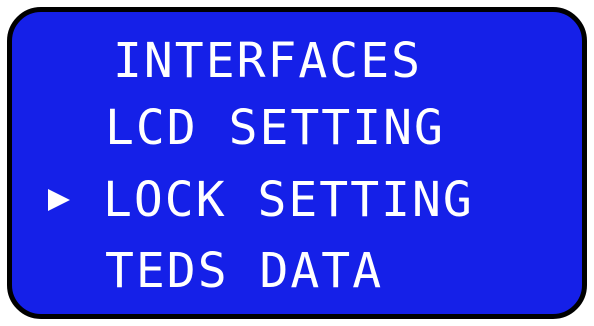  Describe the element at coordinates (59, 200) in the screenshot. I see `selection-pointer-icon` at that location.